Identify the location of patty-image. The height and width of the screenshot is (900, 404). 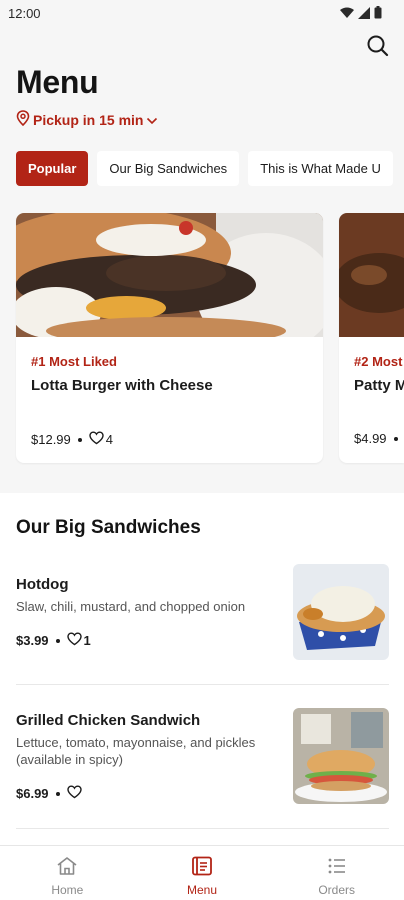
(371, 275).